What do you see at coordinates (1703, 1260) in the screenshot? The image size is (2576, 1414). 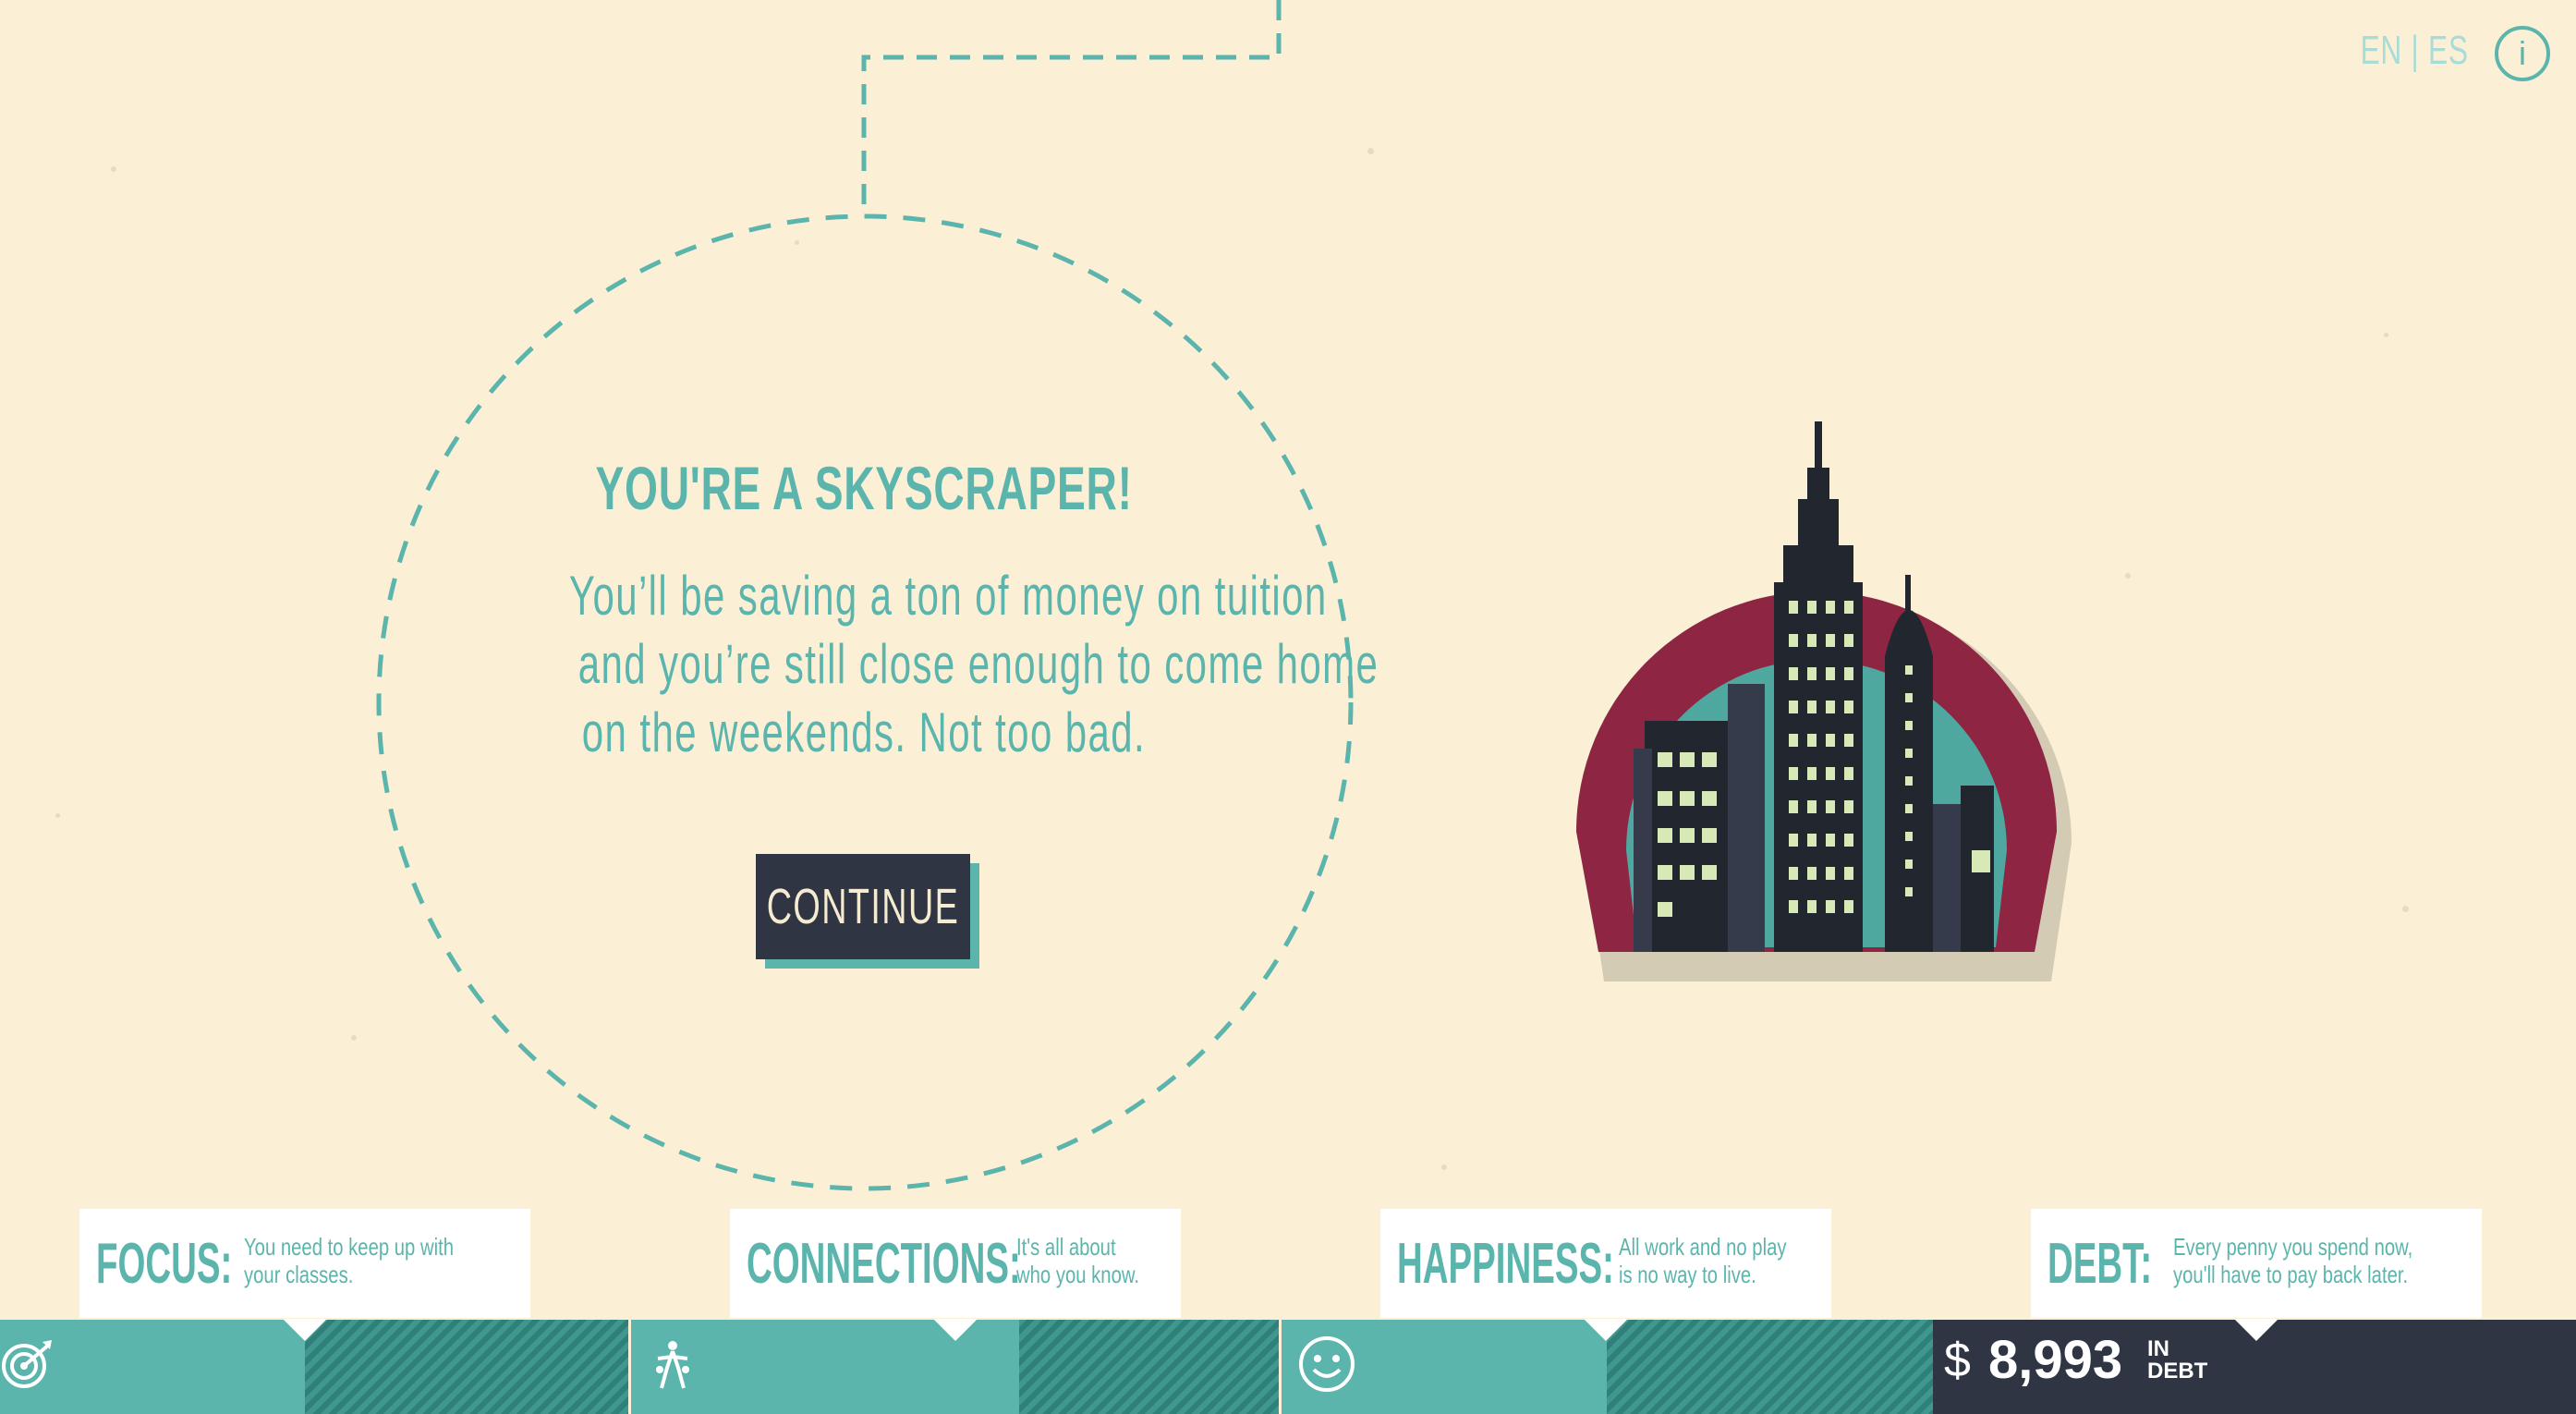 I see `card-description: All work and no play is no way to live.` at bounding box center [1703, 1260].